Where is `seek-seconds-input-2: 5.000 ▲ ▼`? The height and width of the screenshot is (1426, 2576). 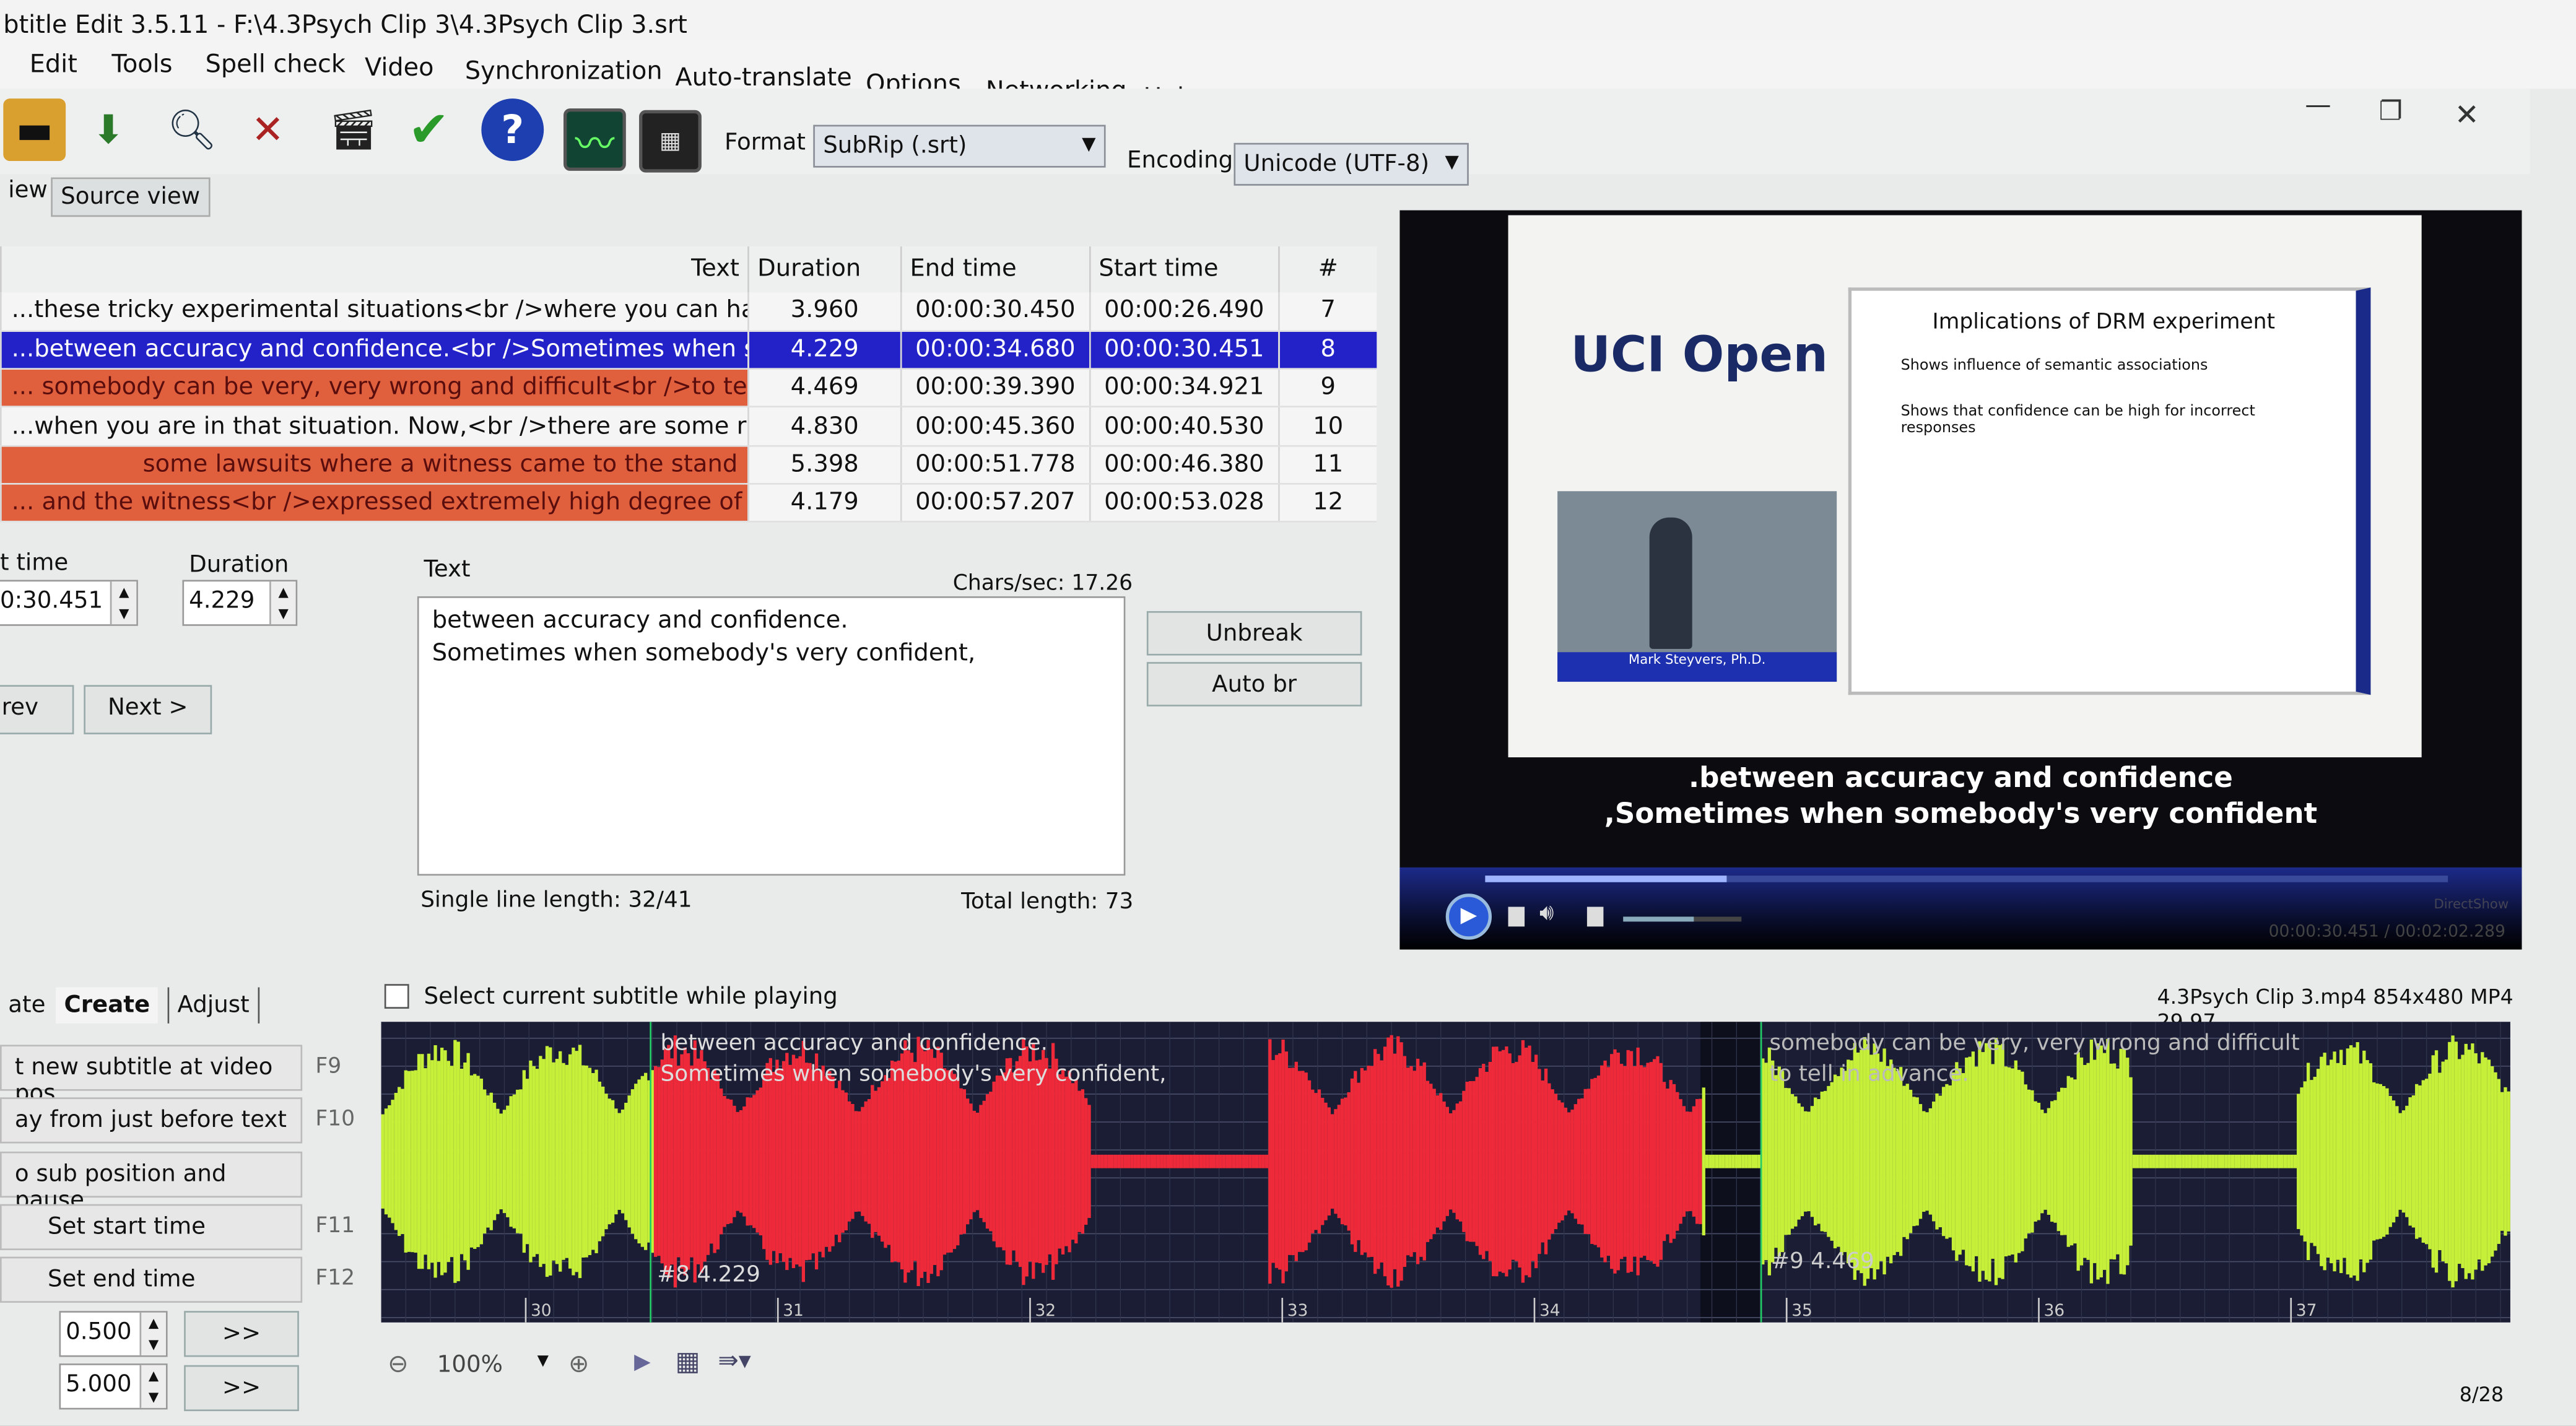
seek-seconds-input-2: 5.000 ▲ ▼ is located at coordinates (113, 1386).